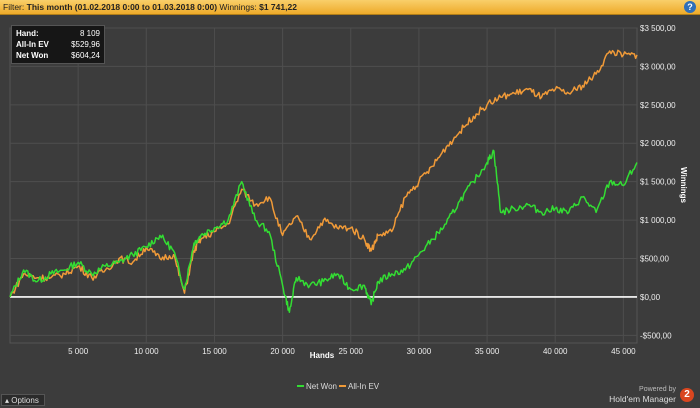 This screenshot has height=408, width=700. Describe the element at coordinates (214, 351) in the screenshot. I see `x-tick-label: 15 000` at that location.